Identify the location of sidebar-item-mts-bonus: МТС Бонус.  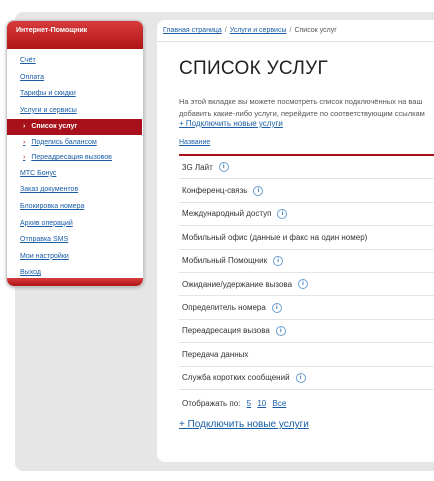
(75, 174).